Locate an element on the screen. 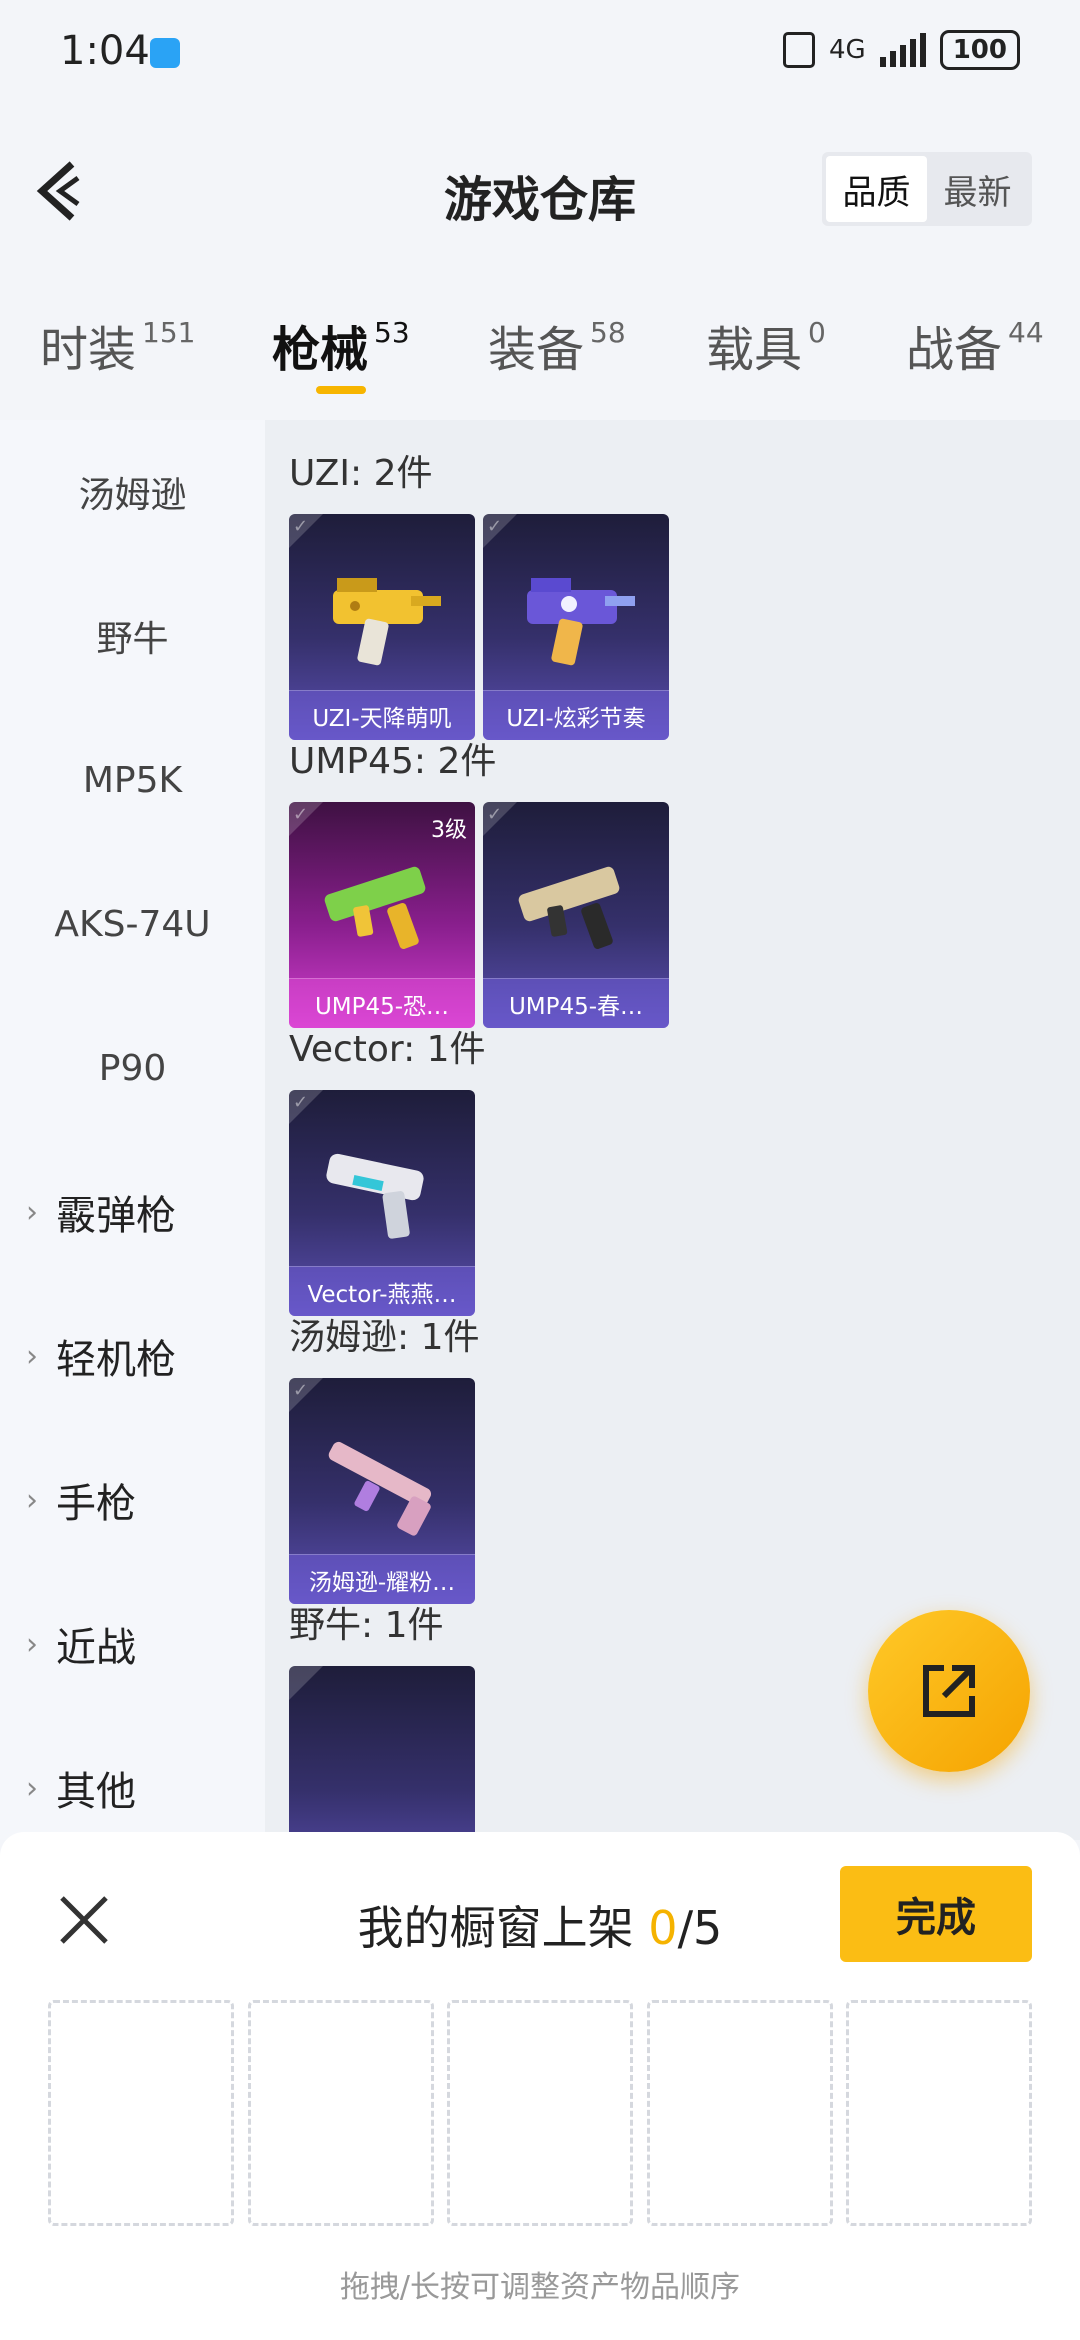  tab-fashion: 时装 151 is located at coordinates (117, 345).